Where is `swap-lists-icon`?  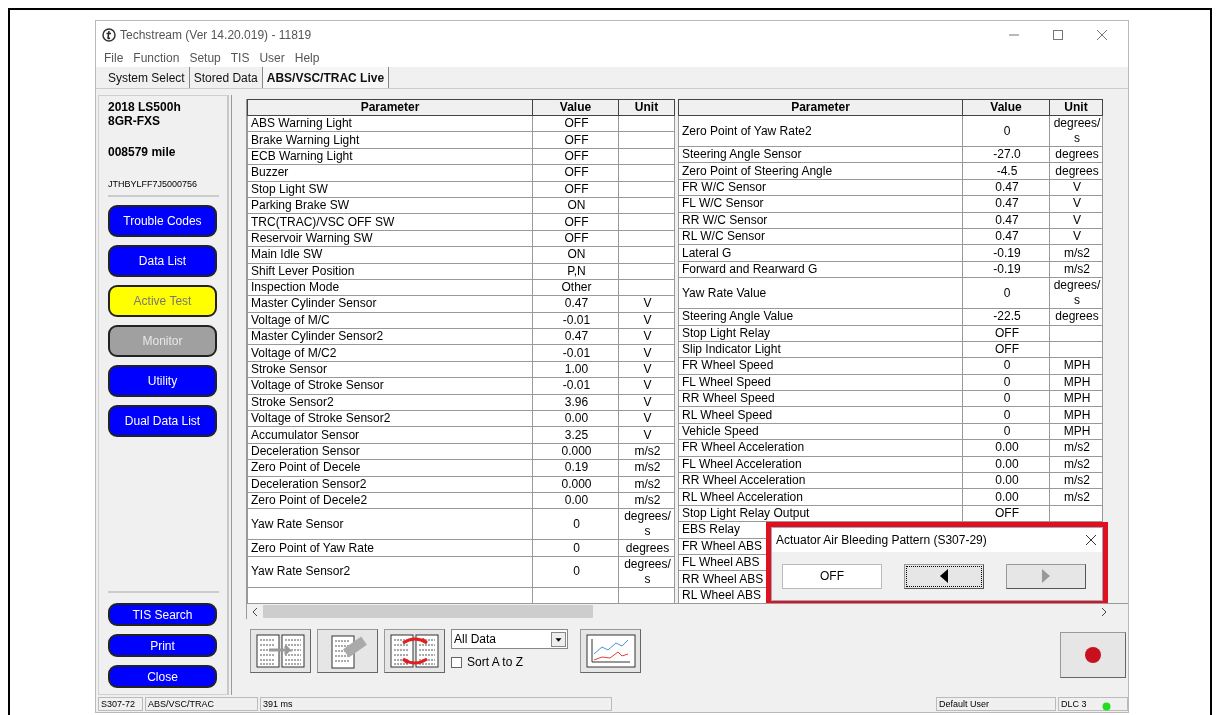
swap-lists-icon is located at coordinates (414, 651).